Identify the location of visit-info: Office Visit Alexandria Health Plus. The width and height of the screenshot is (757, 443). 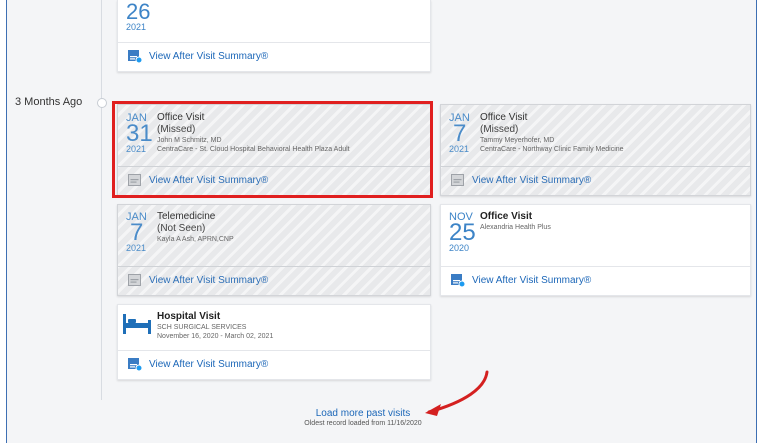
(515, 221).